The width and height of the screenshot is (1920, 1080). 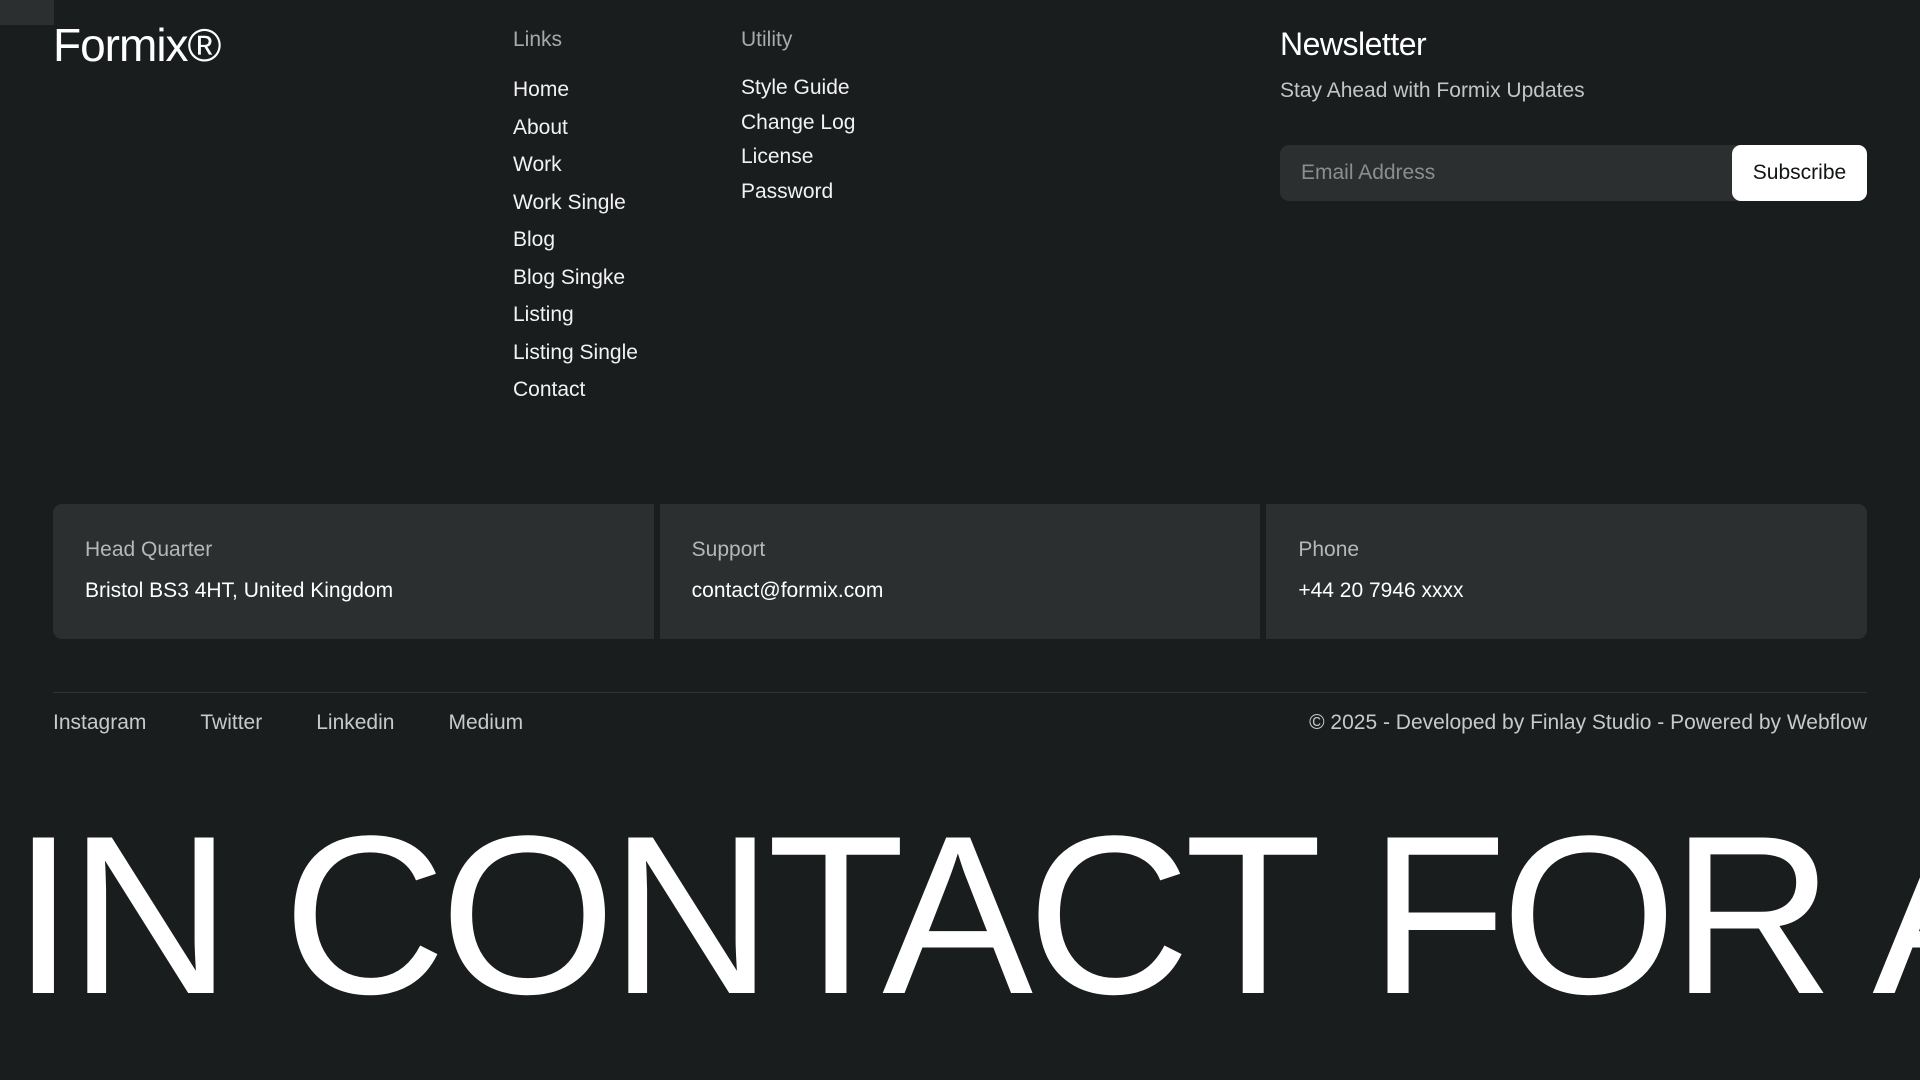 I want to click on support-card: Support contact@formix.com, so click(x=960, y=571).